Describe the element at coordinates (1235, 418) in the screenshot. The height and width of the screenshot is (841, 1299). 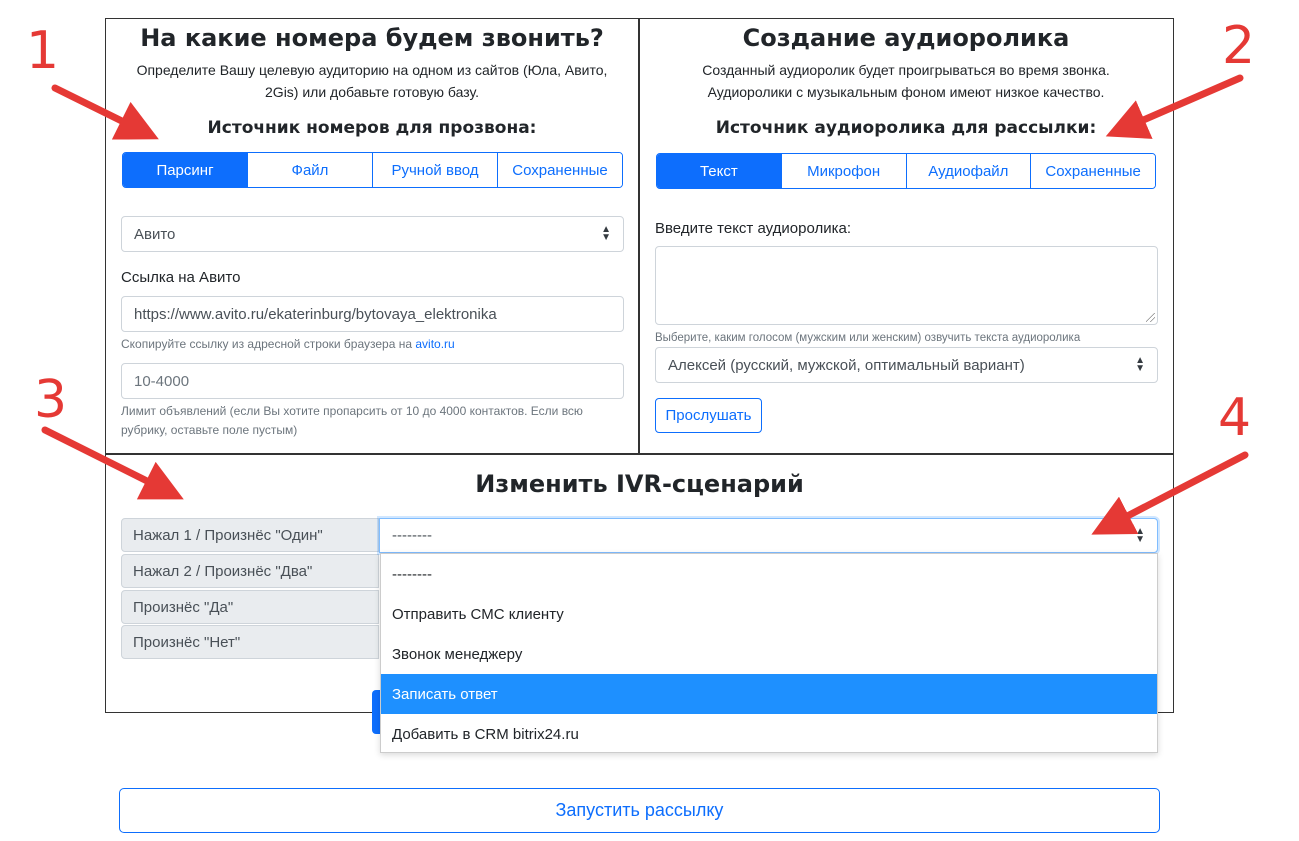
I see `annotation-number-4: 4` at that location.